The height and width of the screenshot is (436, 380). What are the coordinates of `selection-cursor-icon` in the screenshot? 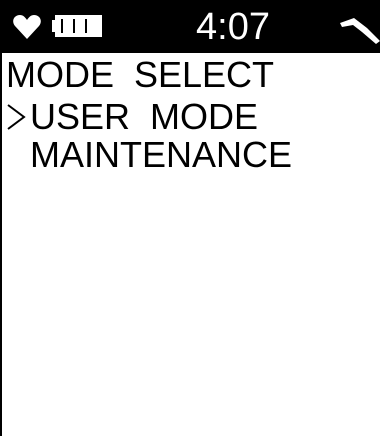 It's located at (16, 117).